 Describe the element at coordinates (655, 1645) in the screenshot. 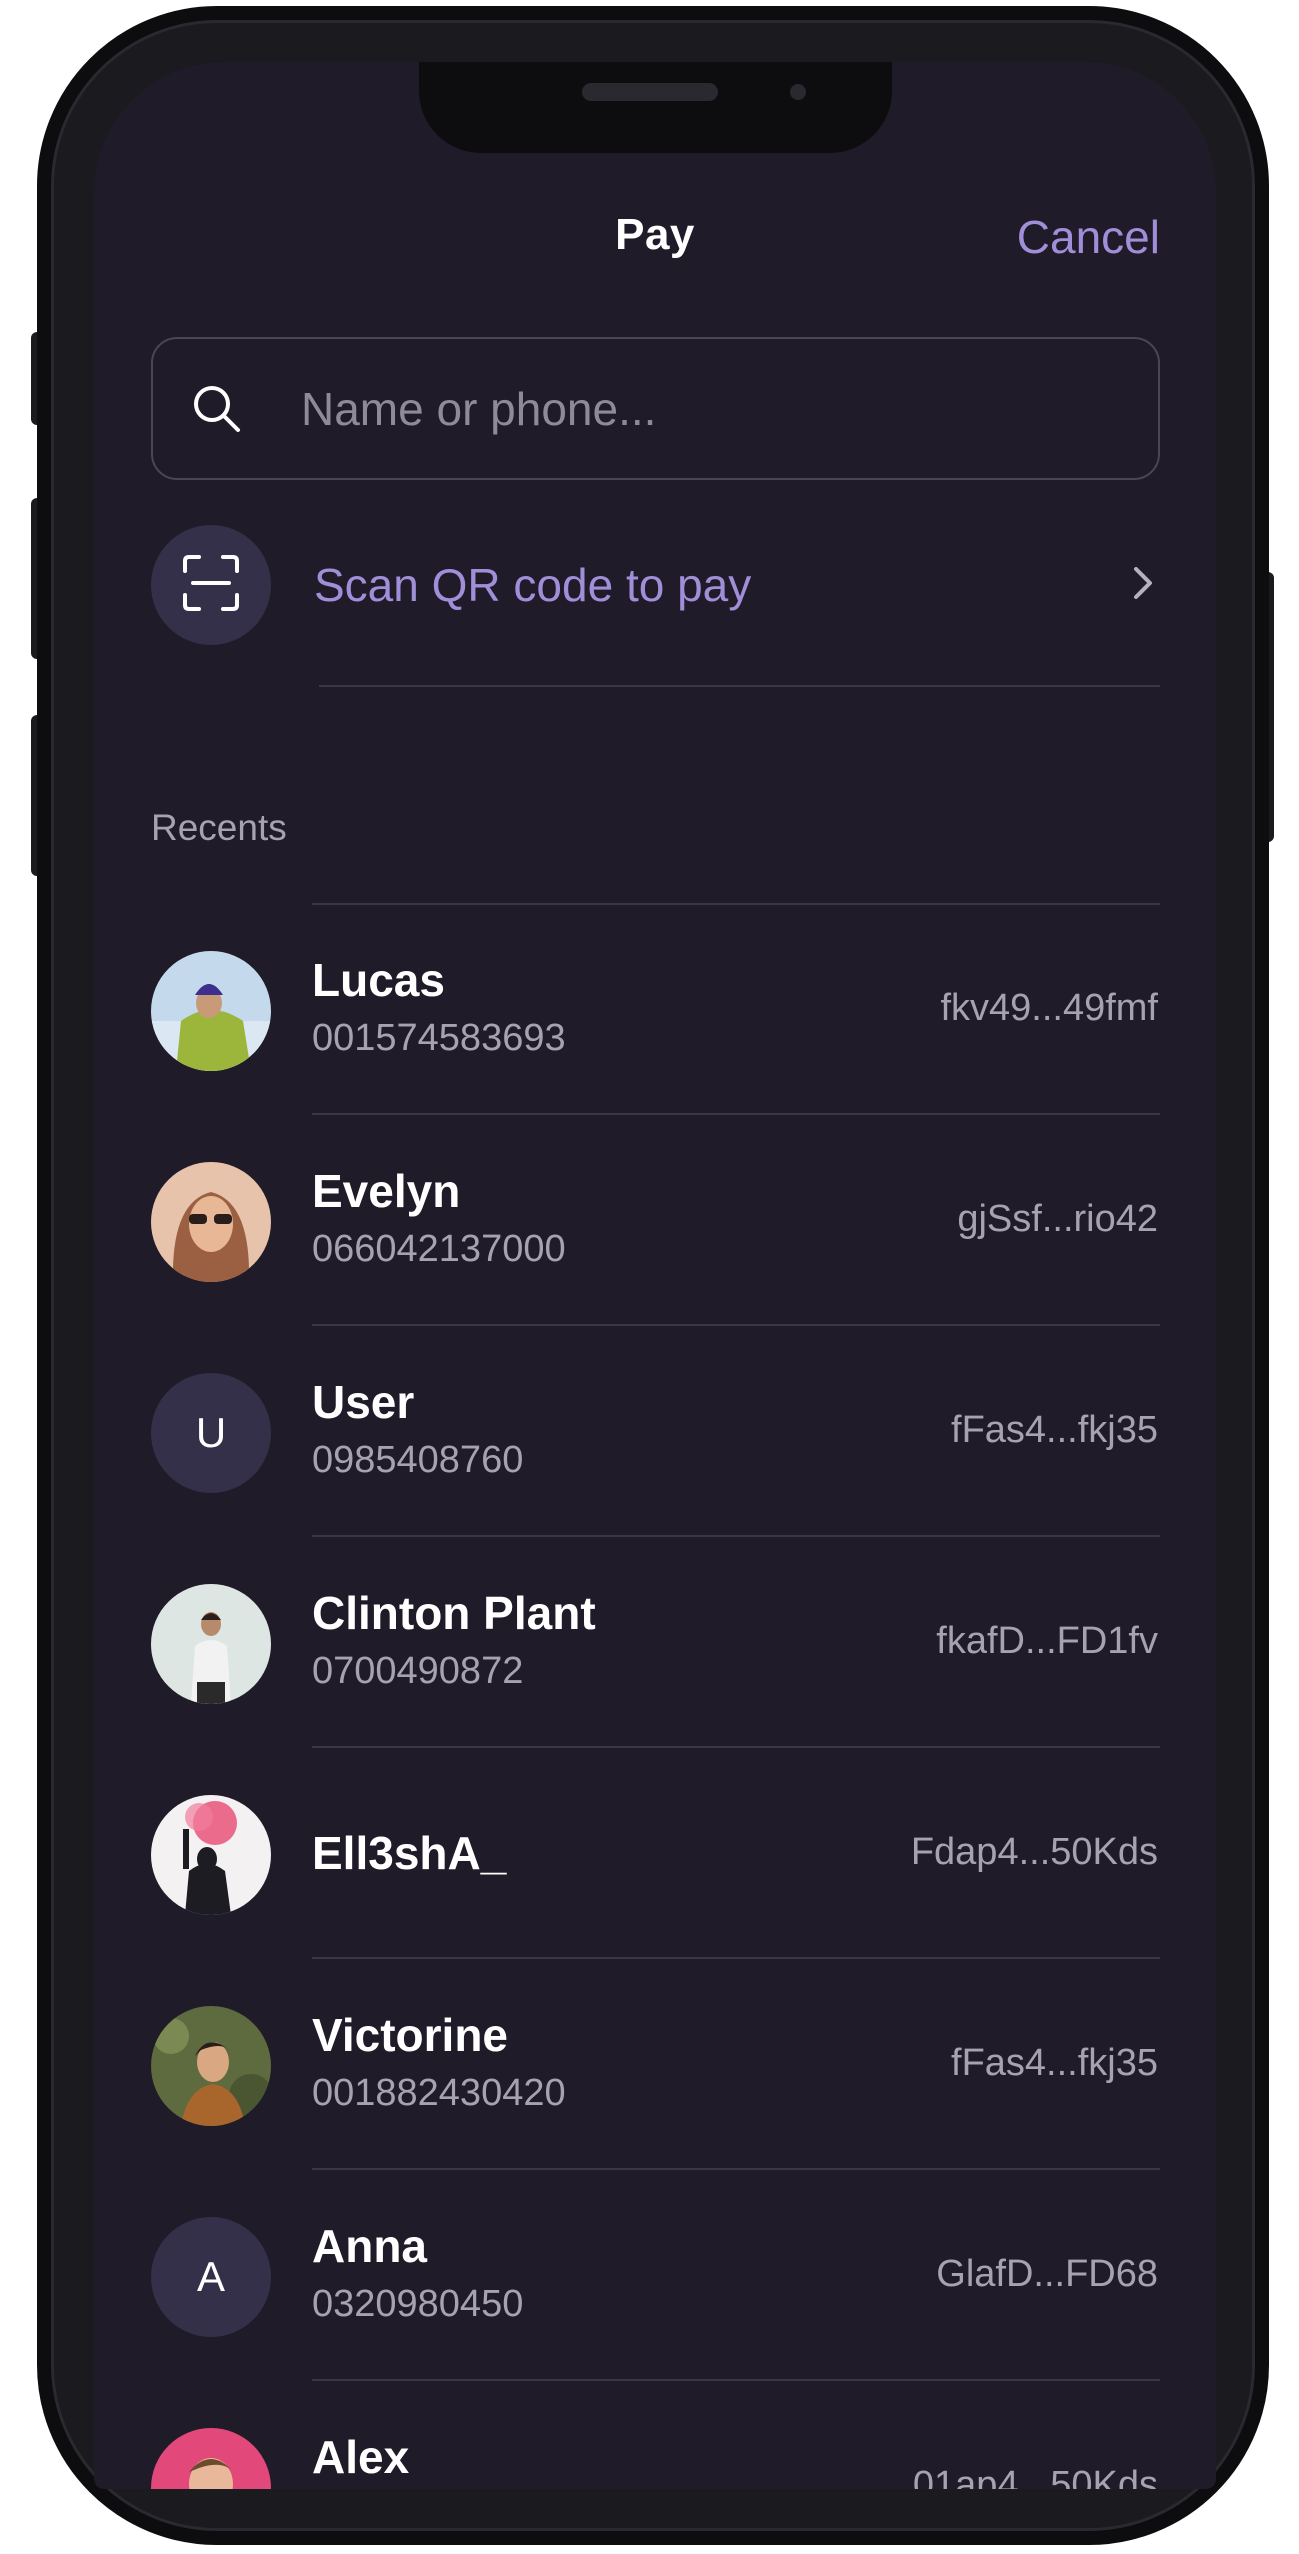

I see `contact-row-clinton-plant: Clinton Plant 0700490872 fkafD...FD1fv` at that location.